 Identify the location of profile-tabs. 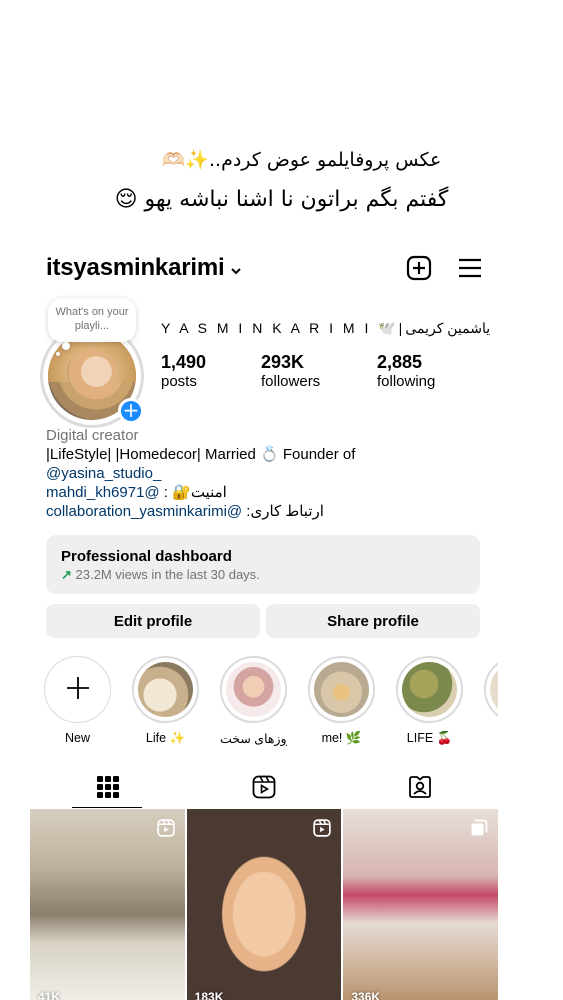
(264, 789).